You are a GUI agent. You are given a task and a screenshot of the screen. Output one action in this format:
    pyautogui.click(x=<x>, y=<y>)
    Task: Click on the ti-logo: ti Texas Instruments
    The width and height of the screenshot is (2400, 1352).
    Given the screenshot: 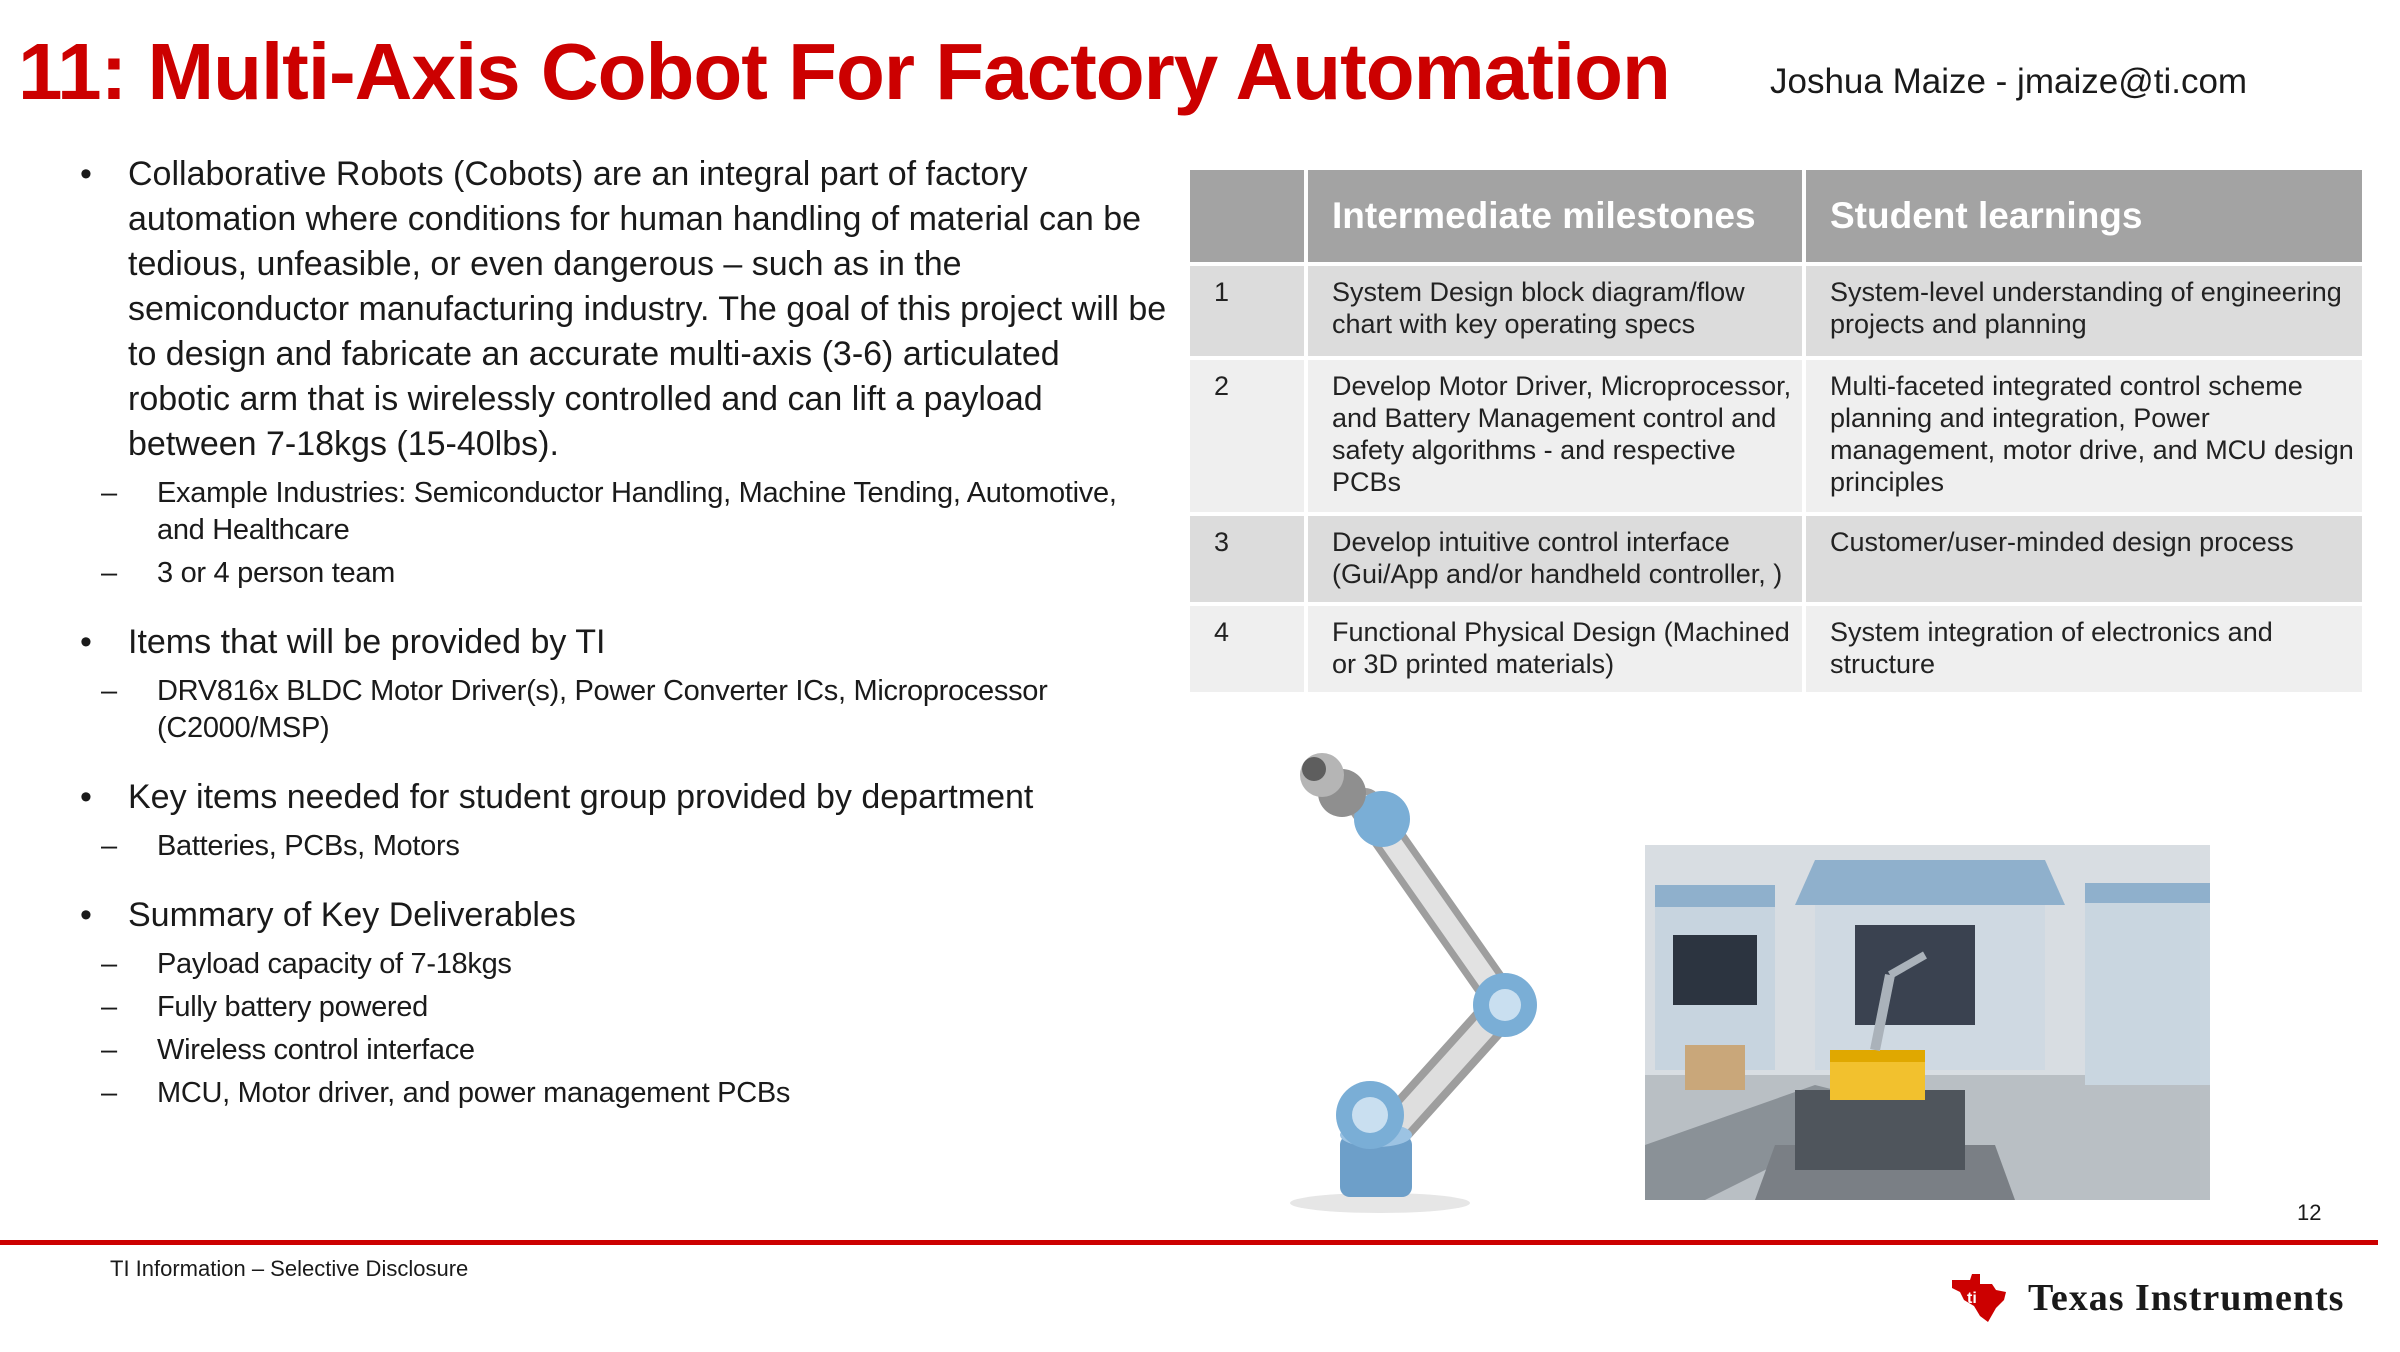 What is the action you would take?
    pyautogui.click(x=2158, y=1298)
    